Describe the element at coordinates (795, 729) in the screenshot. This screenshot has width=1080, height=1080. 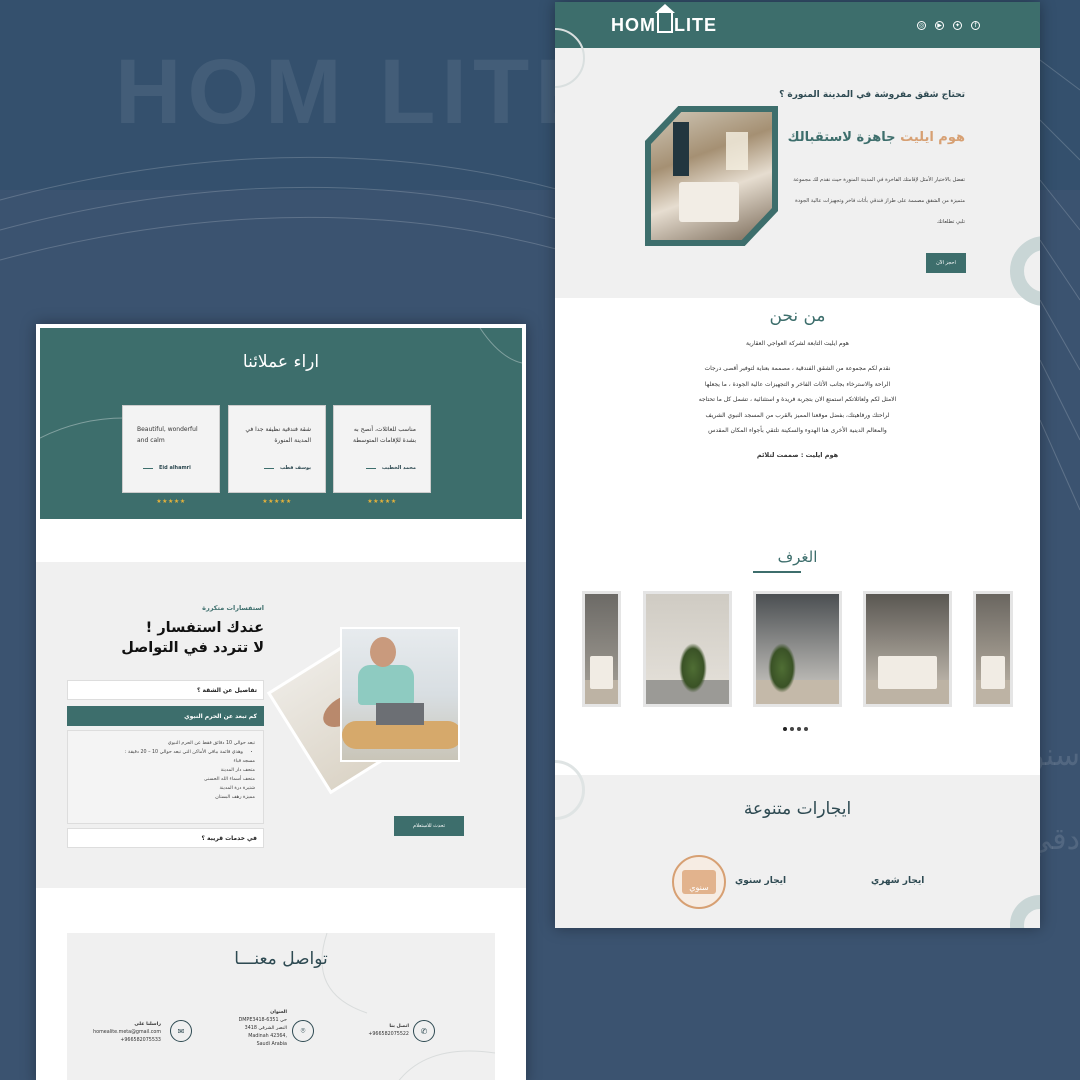
I see `carousel-dots` at that location.